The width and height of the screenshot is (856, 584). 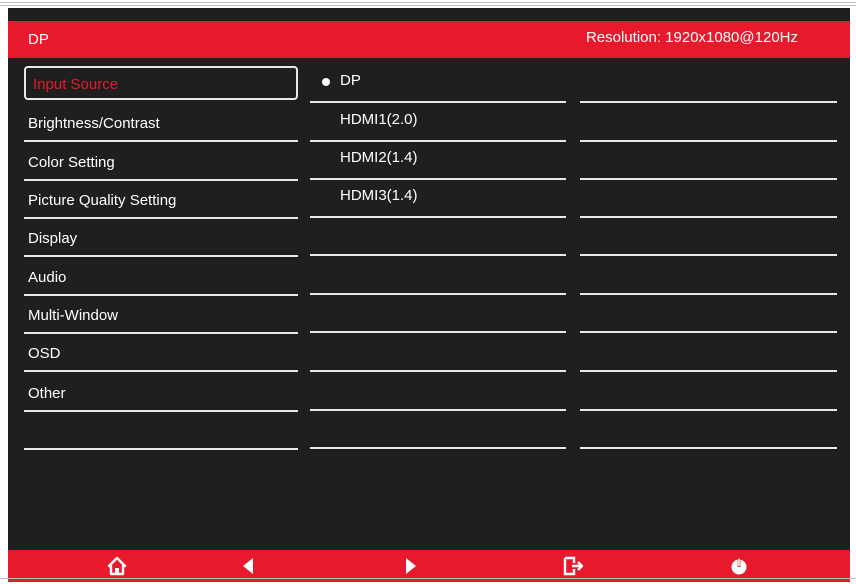 What do you see at coordinates (350, 80) in the screenshot?
I see `option-label: DP` at bounding box center [350, 80].